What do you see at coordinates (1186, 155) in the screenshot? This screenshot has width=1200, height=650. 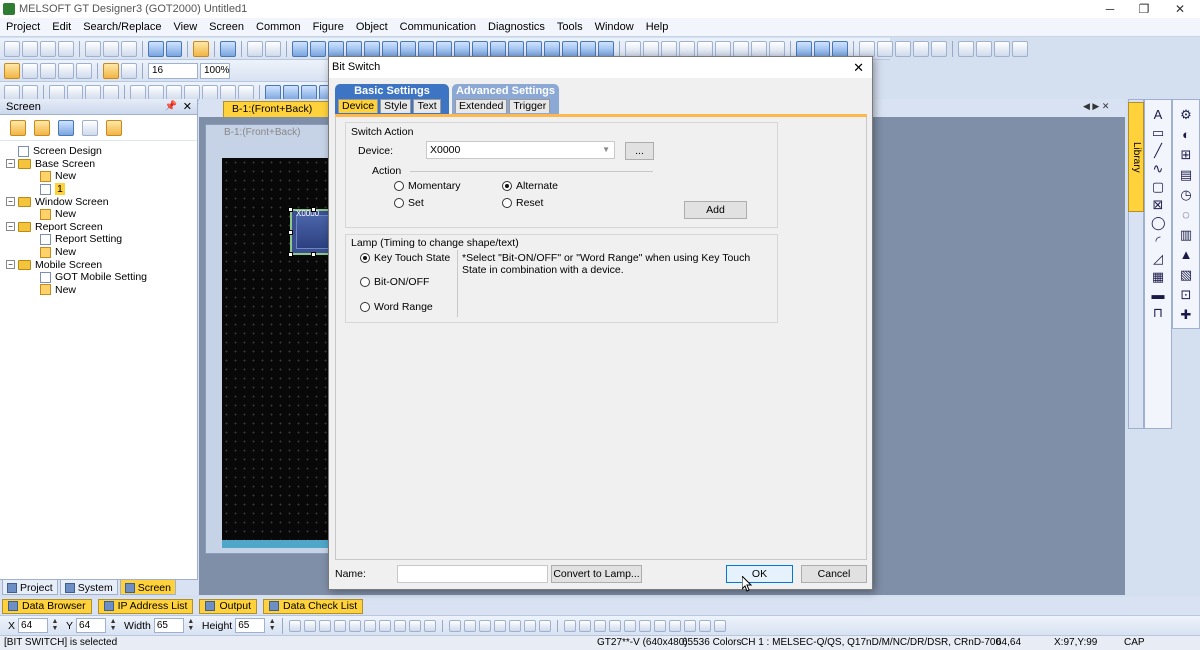 I see `palette-tool-icon: ⊞` at bounding box center [1186, 155].